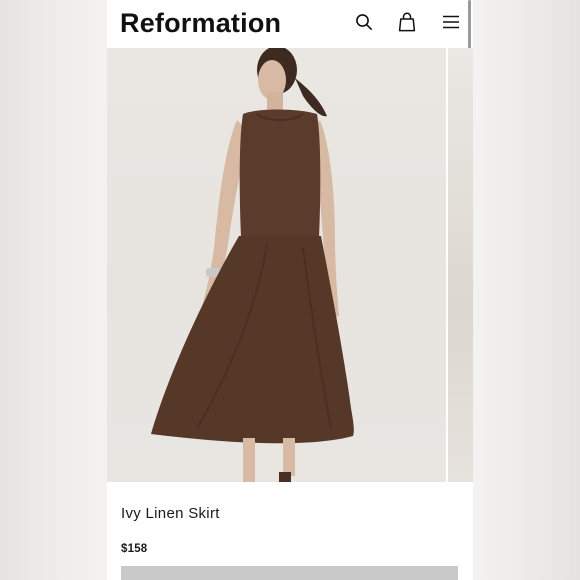 This screenshot has width=580, height=580. Describe the element at coordinates (170, 513) in the screenshot. I see `product-name: Ivy Linen Skirt` at that location.